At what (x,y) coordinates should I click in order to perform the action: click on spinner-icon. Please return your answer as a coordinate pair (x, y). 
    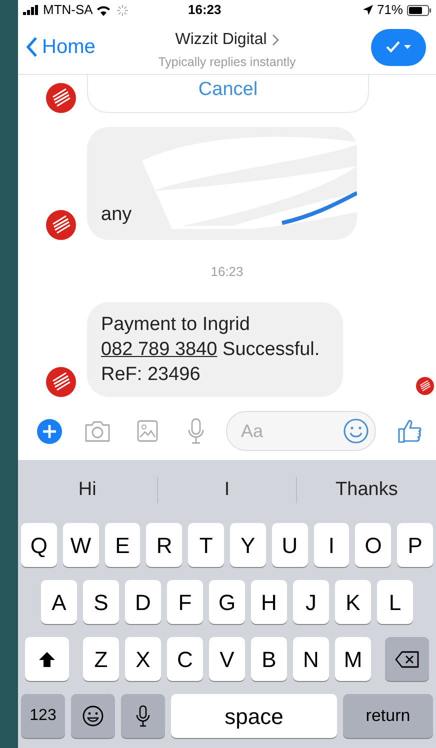
    Looking at the image, I should click on (122, 10).